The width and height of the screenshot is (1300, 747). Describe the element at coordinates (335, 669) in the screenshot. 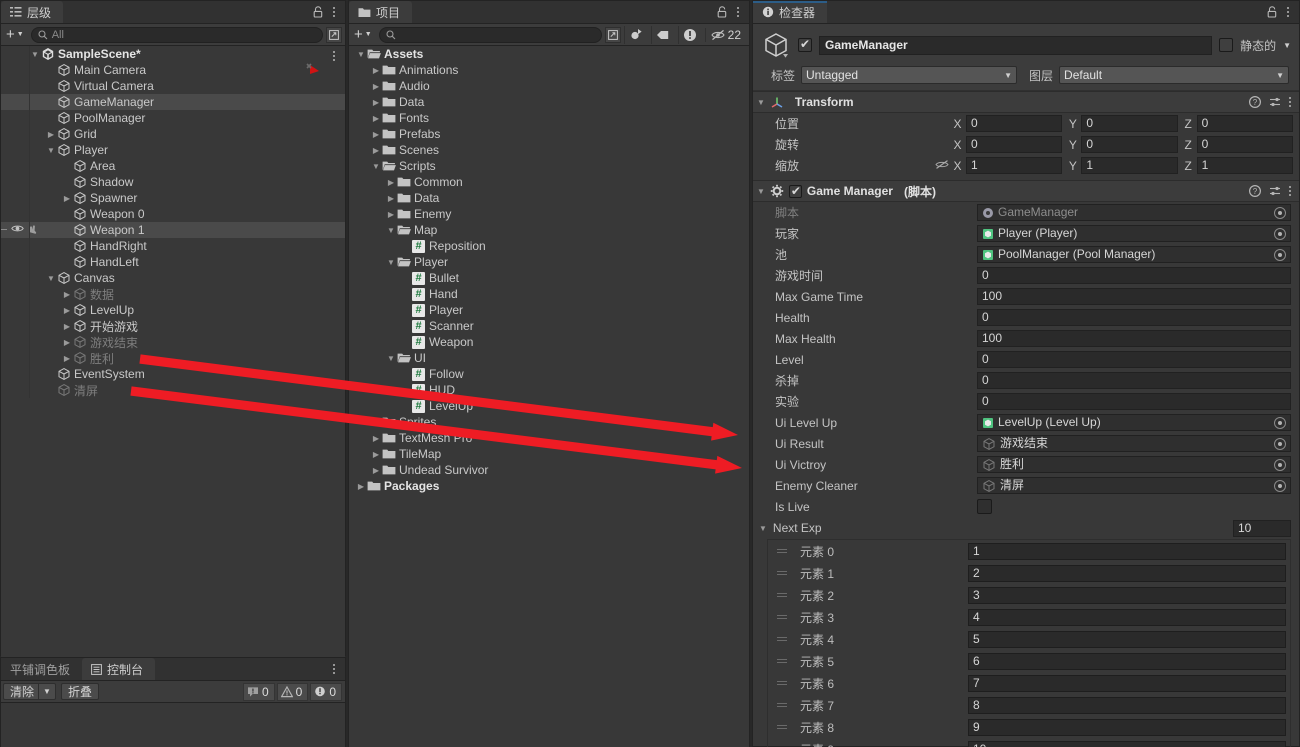

I see `console-menu-icon` at that location.